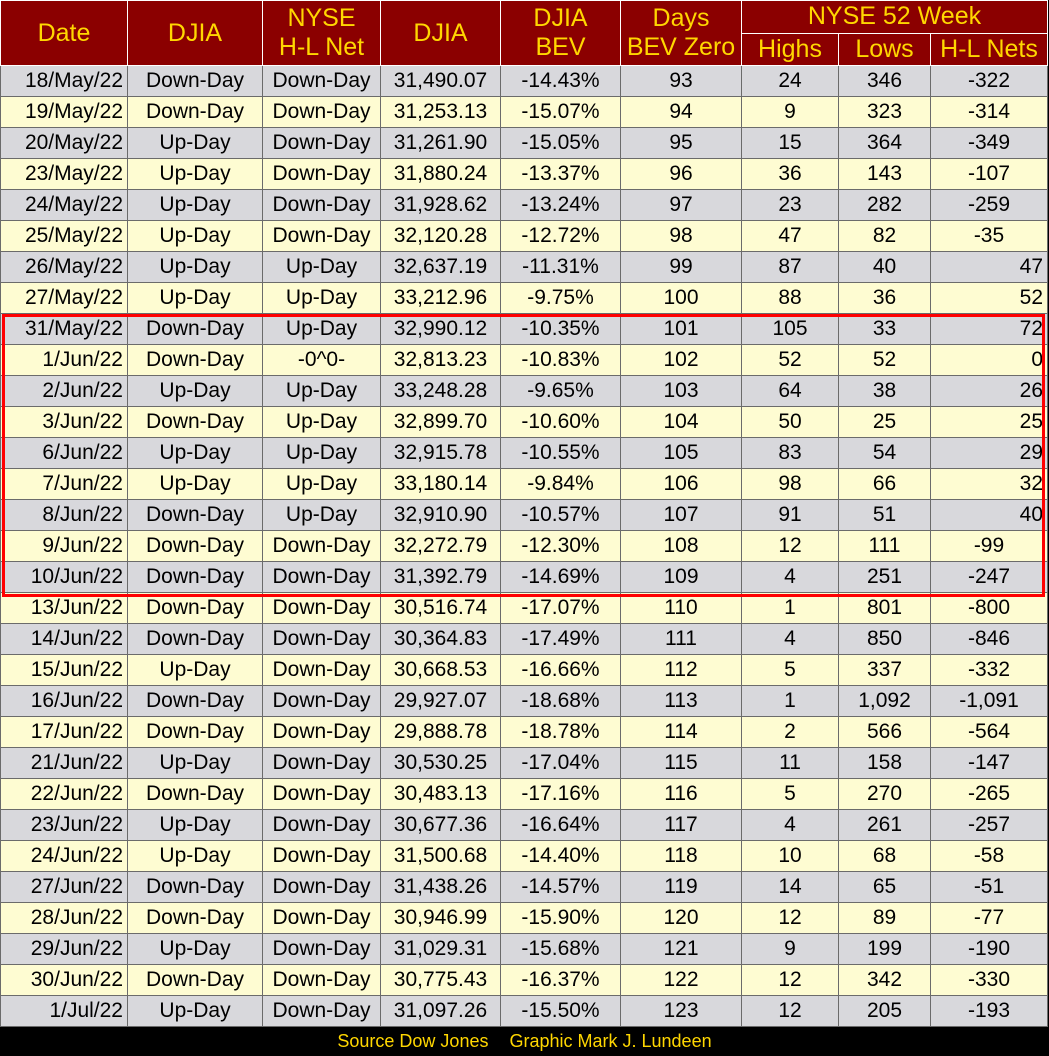 The height and width of the screenshot is (1056, 1049). What do you see at coordinates (884, 81) in the screenshot?
I see `cell-lows: 346` at bounding box center [884, 81].